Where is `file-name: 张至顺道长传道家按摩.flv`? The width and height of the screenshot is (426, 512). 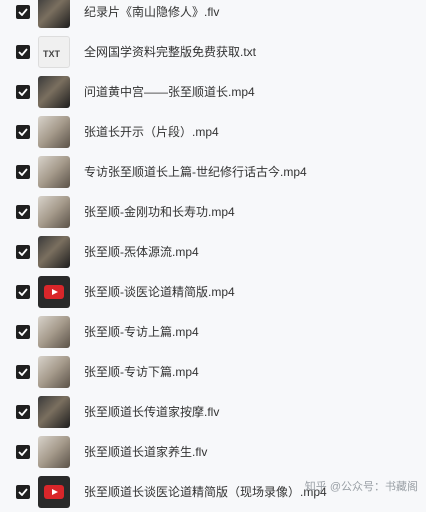 file-name: 张至顺道长传道家按摩.flv is located at coordinates (151, 412).